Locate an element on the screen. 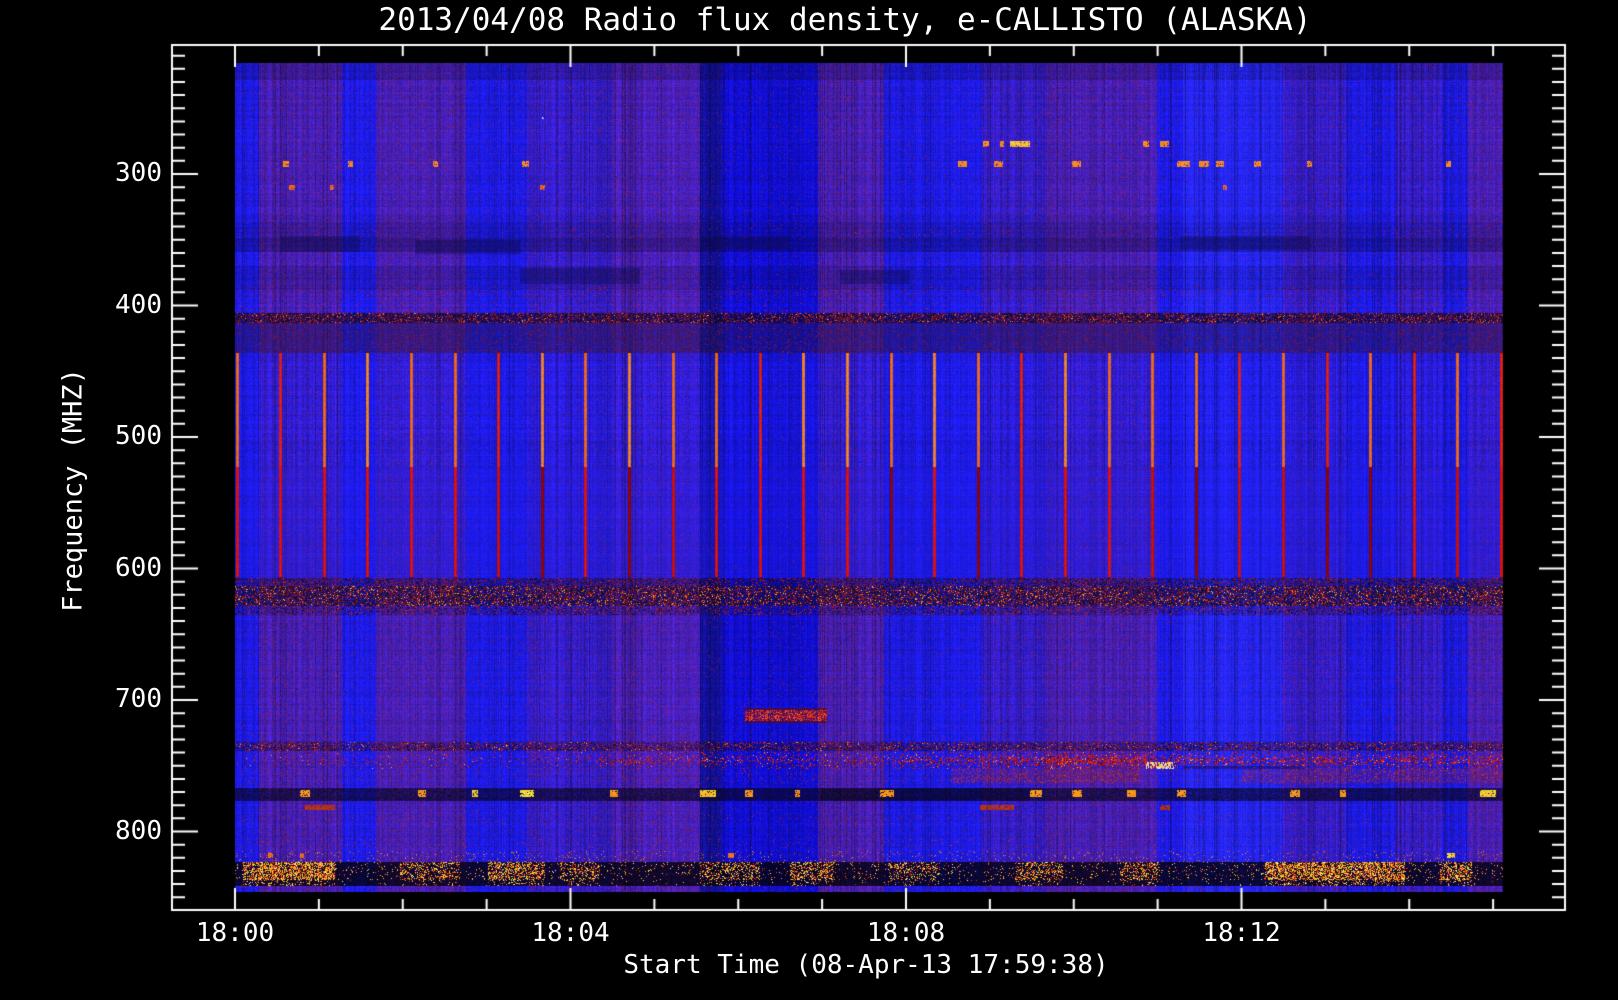 This screenshot has height=1000, width=1618. y-tick-label: 300 is located at coordinates (138, 173).